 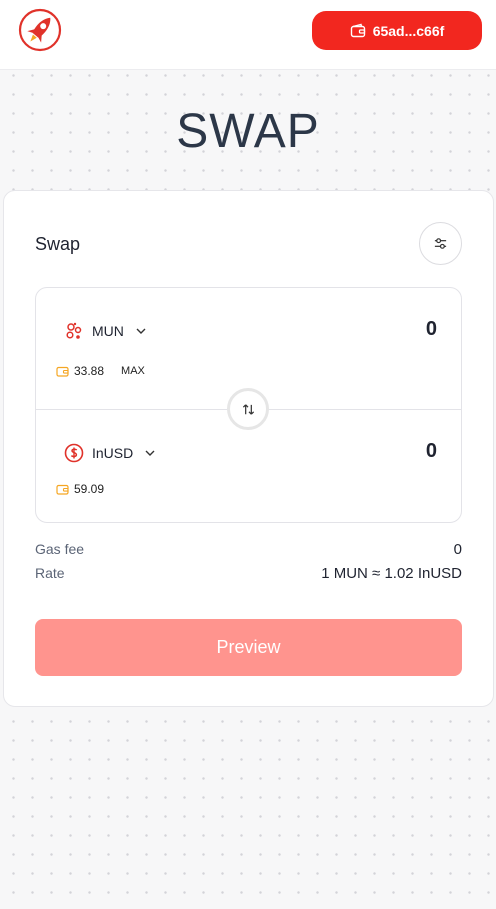 I want to click on dollar-coin-icon, so click(x=74, y=453).